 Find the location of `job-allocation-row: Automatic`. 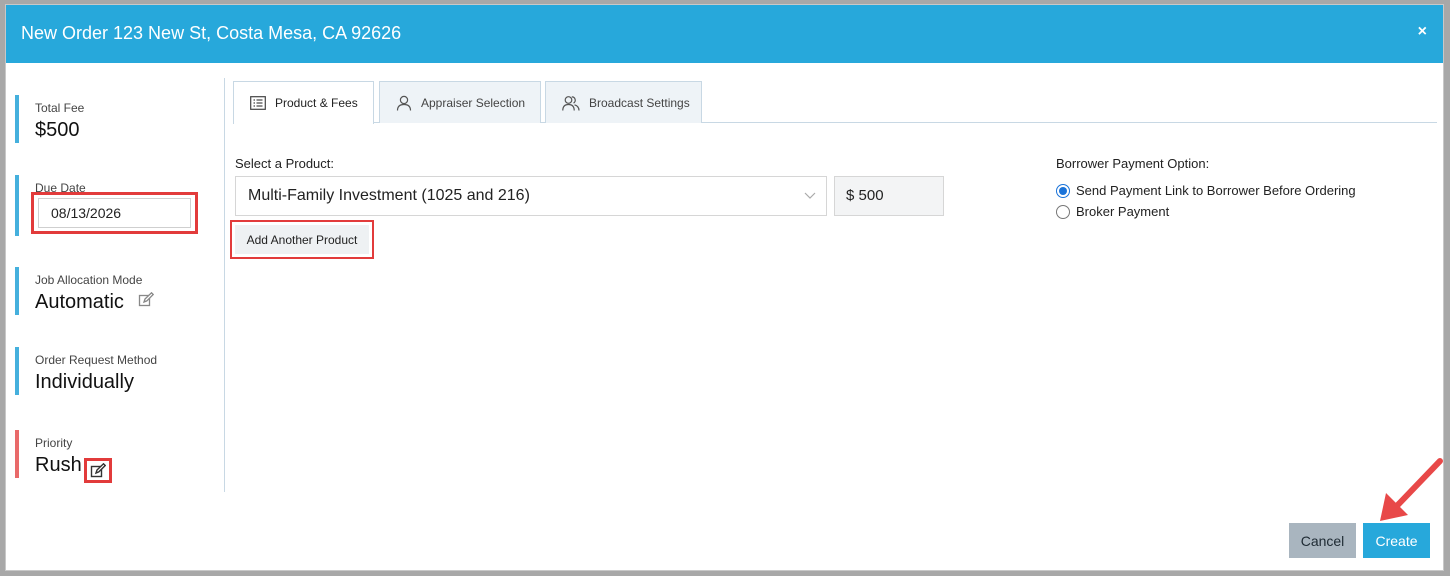

job-allocation-row: Automatic is located at coordinates (120, 302).